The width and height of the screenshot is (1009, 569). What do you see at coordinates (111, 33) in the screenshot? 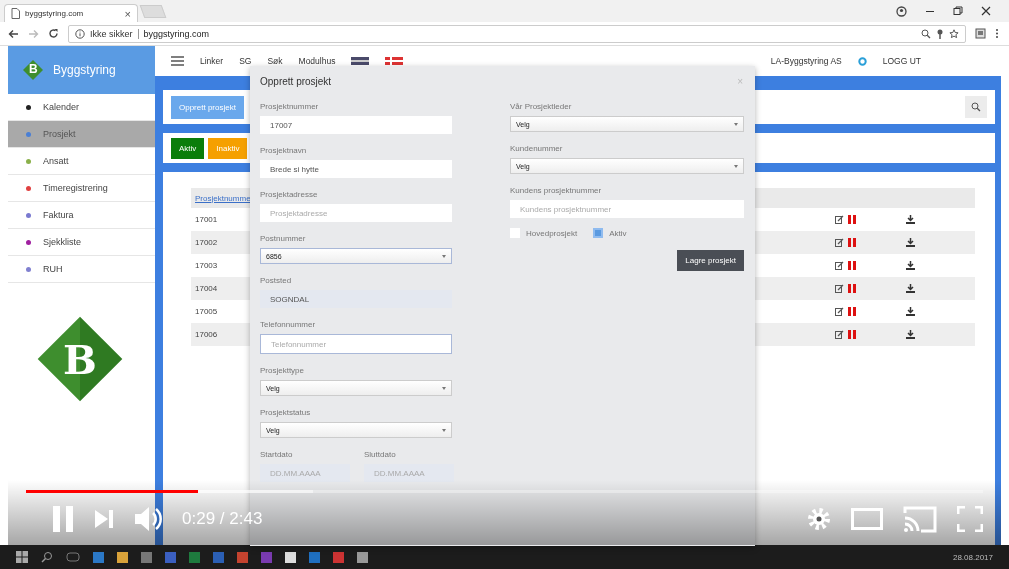
I see `security-label: Ikke sikker` at bounding box center [111, 33].